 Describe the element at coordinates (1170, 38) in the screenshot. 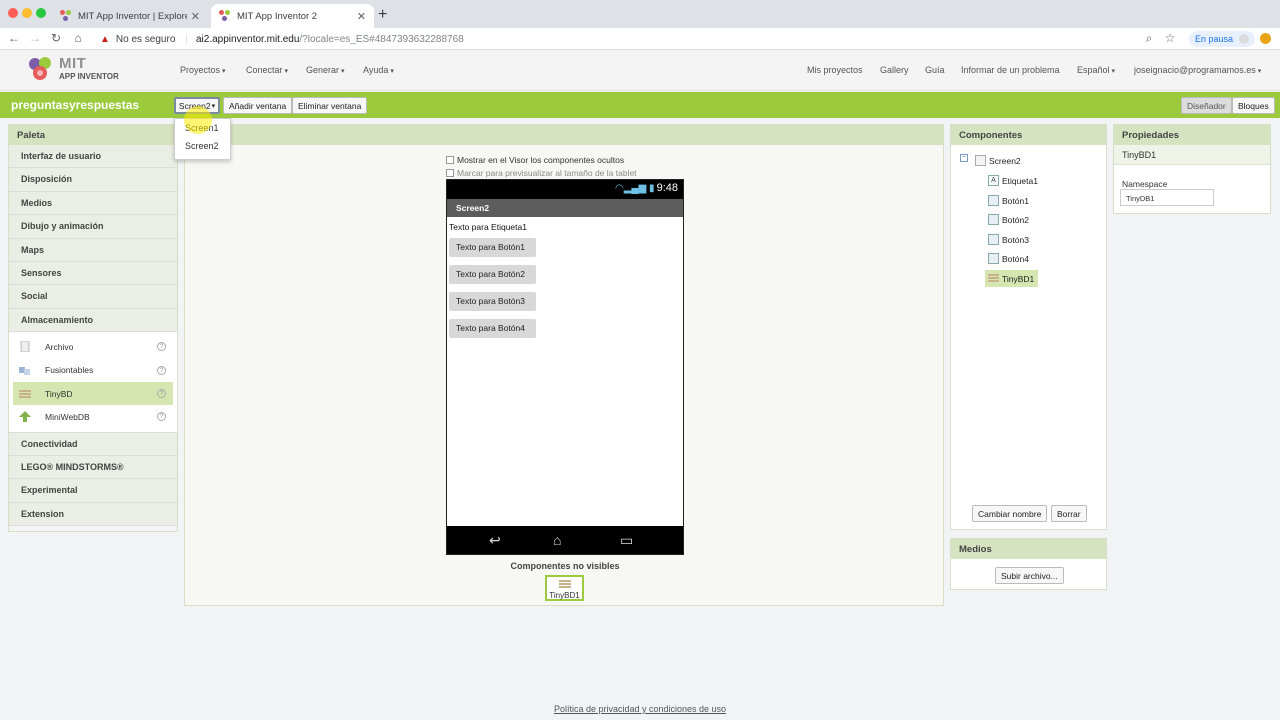

I see `bookmark-star-icon: ☆` at that location.